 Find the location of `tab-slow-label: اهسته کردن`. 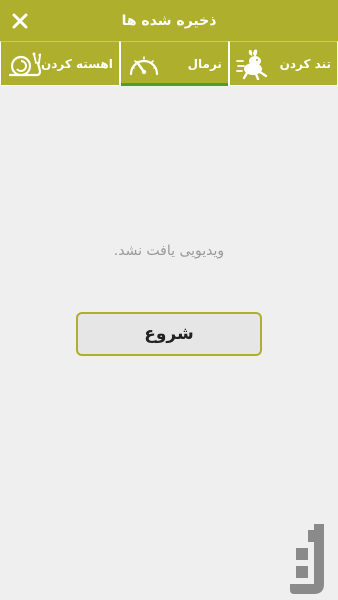

tab-slow-label: اهسته کردن is located at coordinates (77, 63).